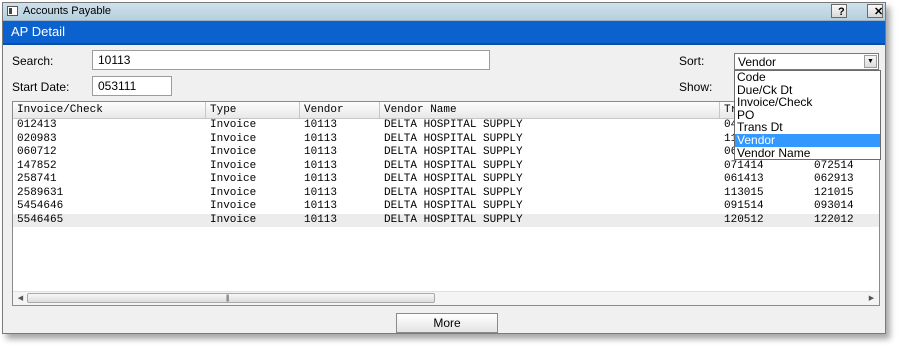  Describe the element at coordinates (692, 61) in the screenshot. I see `sort-label: Sort:` at that location.